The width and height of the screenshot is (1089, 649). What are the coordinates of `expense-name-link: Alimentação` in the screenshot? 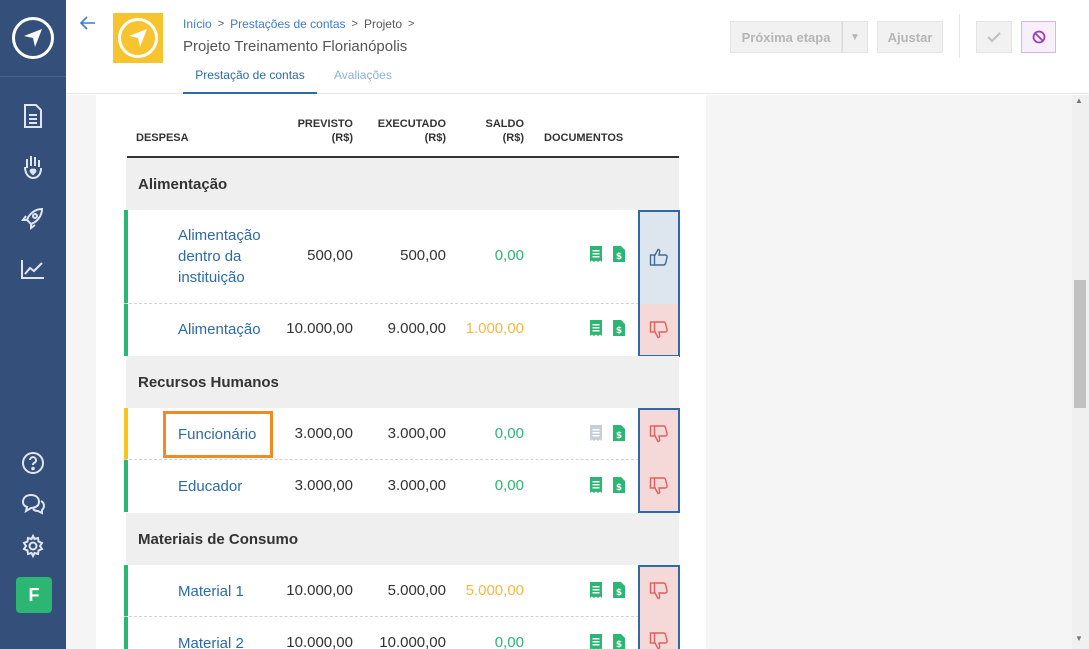 It's located at (219, 329).